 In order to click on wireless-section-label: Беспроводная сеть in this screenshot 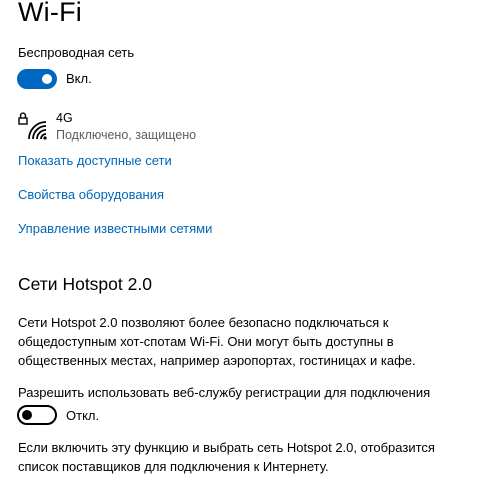, I will do `click(76, 52)`.